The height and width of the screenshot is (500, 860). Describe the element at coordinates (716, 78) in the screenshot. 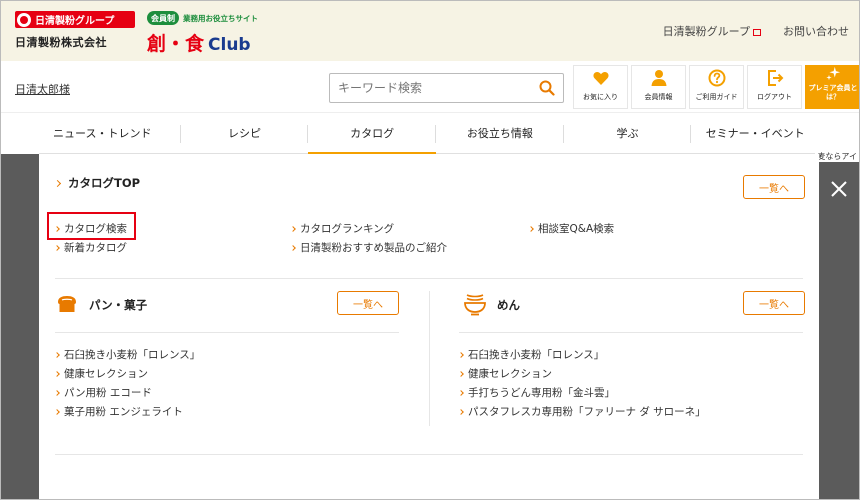

I see `help-icon` at that location.